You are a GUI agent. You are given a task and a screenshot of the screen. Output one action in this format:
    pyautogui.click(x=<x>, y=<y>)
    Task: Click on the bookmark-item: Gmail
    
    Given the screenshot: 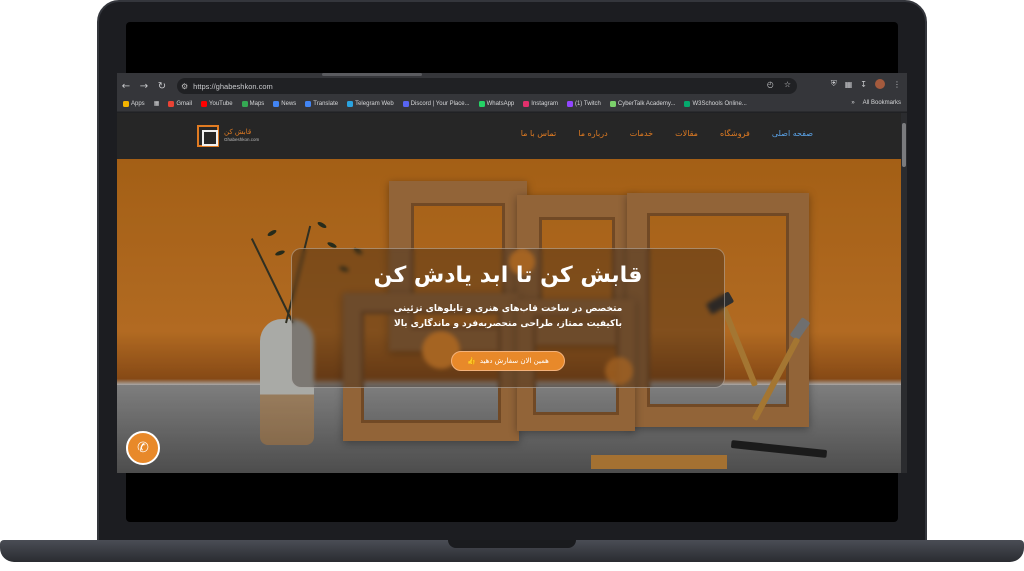 What is the action you would take?
    pyautogui.click(x=180, y=103)
    